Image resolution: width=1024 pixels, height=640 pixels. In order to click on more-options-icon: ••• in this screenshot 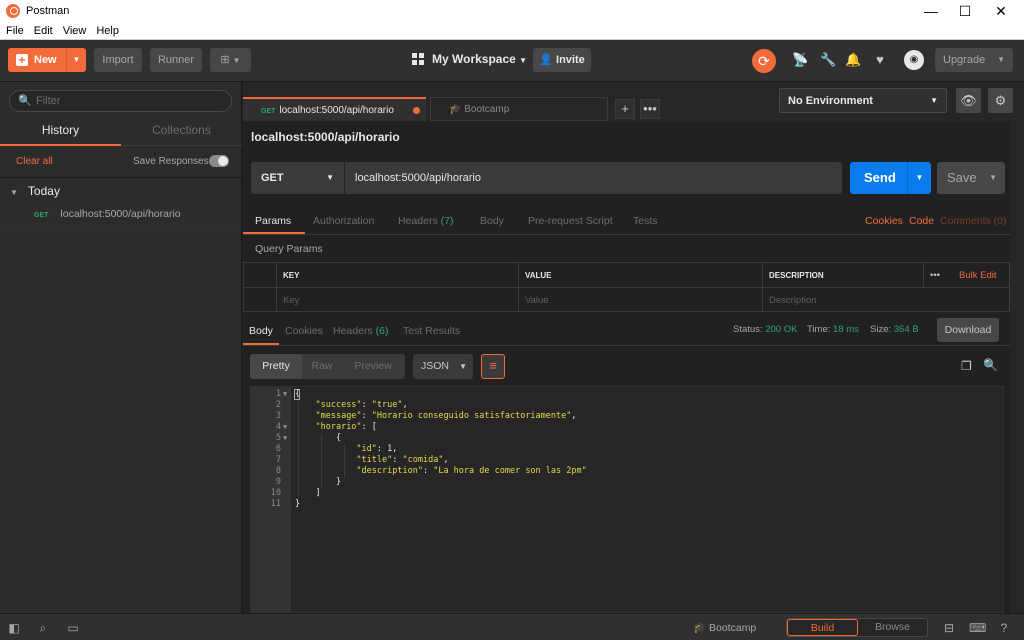, I will do `click(938, 275)`.